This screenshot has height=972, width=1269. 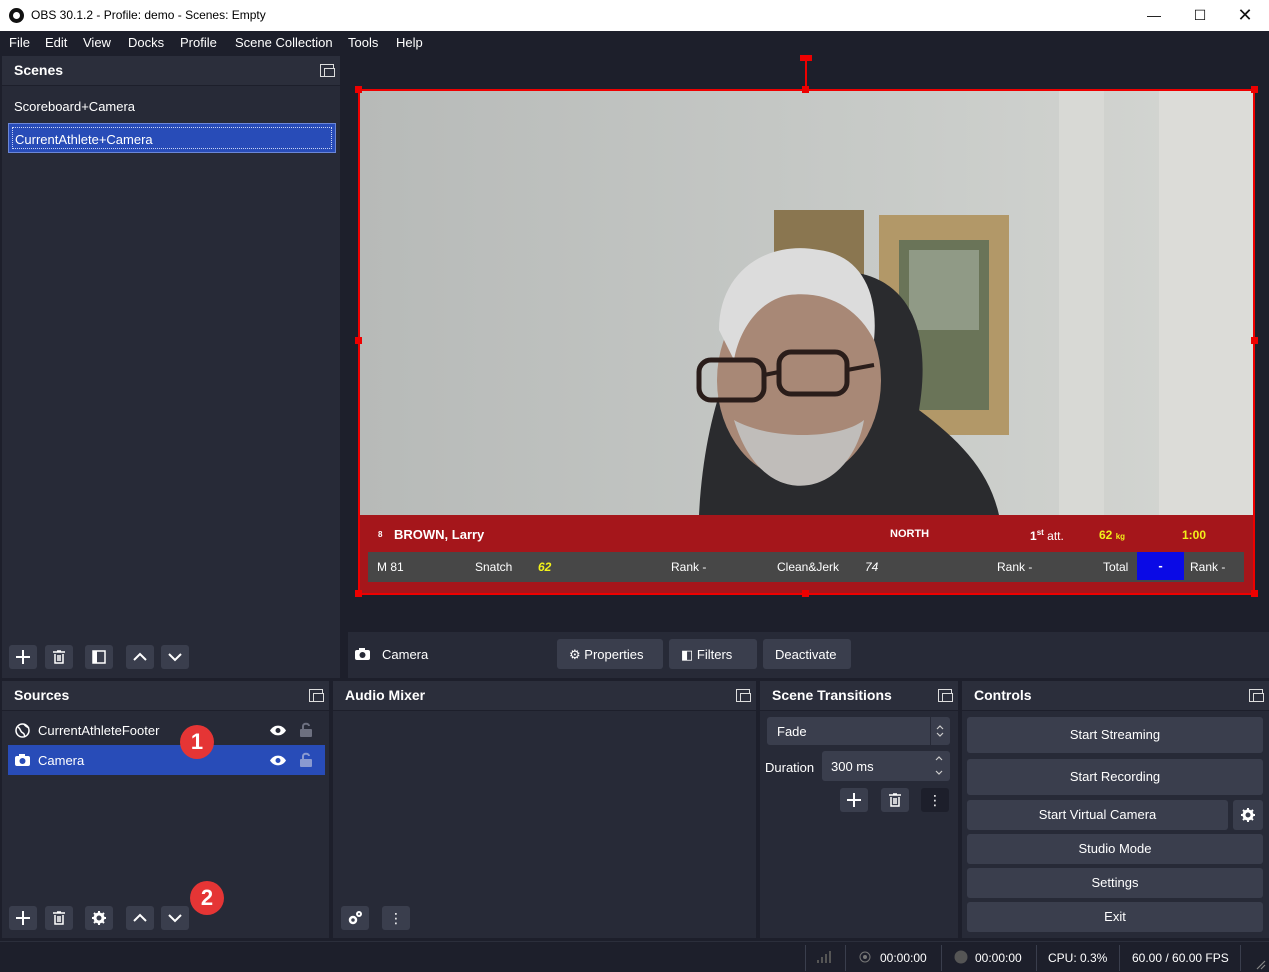 What do you see at coordinates (1180, 958) in the screenshot?
I see `fps-display: 60.00 / 60.00 FPS` at bounding box center [1180, 958].